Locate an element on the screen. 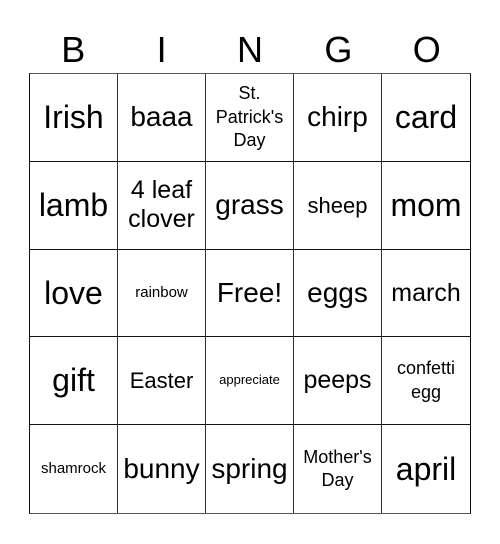  bingo-cell-label: gift is located at coordinates (73, 380).